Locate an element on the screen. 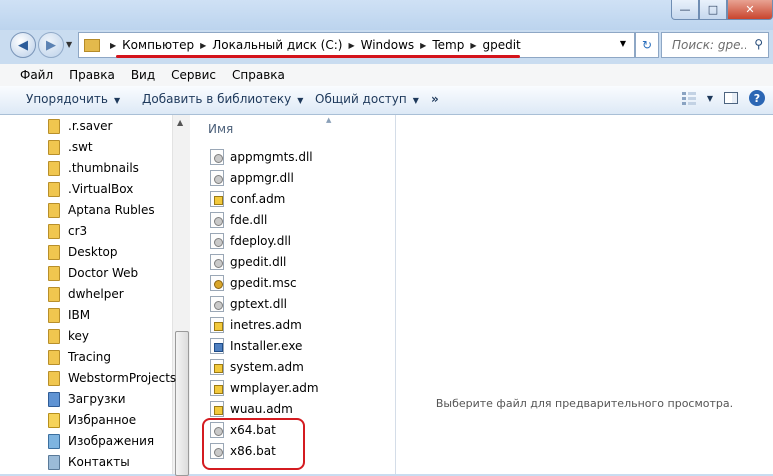  file-item: gpedit.msc is located at coordinates (253, 283).